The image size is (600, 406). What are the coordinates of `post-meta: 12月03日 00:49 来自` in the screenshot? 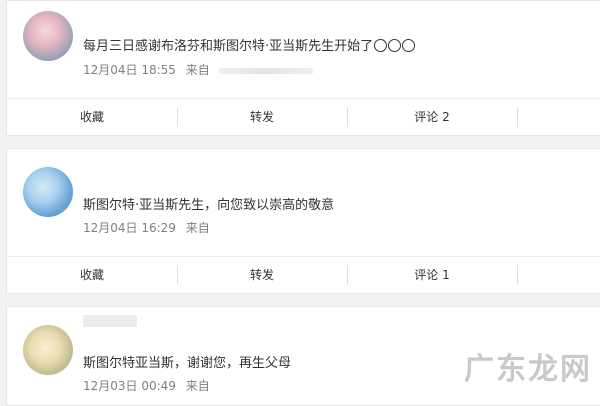 It's located at (146, 385).